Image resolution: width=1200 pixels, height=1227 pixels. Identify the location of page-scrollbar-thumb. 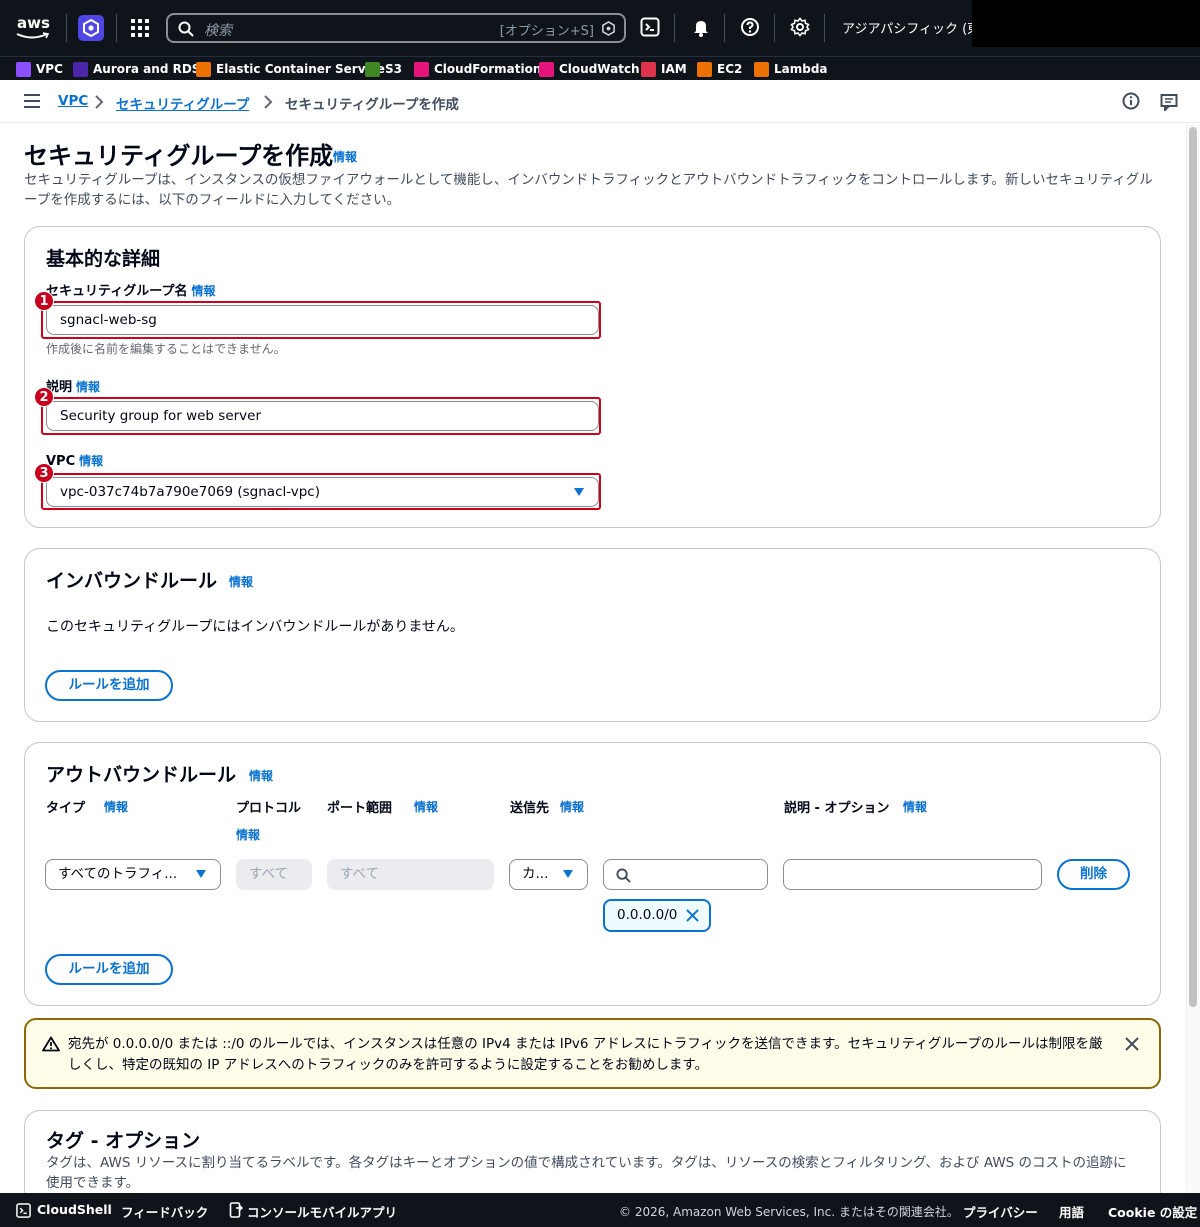
(1193, 567).